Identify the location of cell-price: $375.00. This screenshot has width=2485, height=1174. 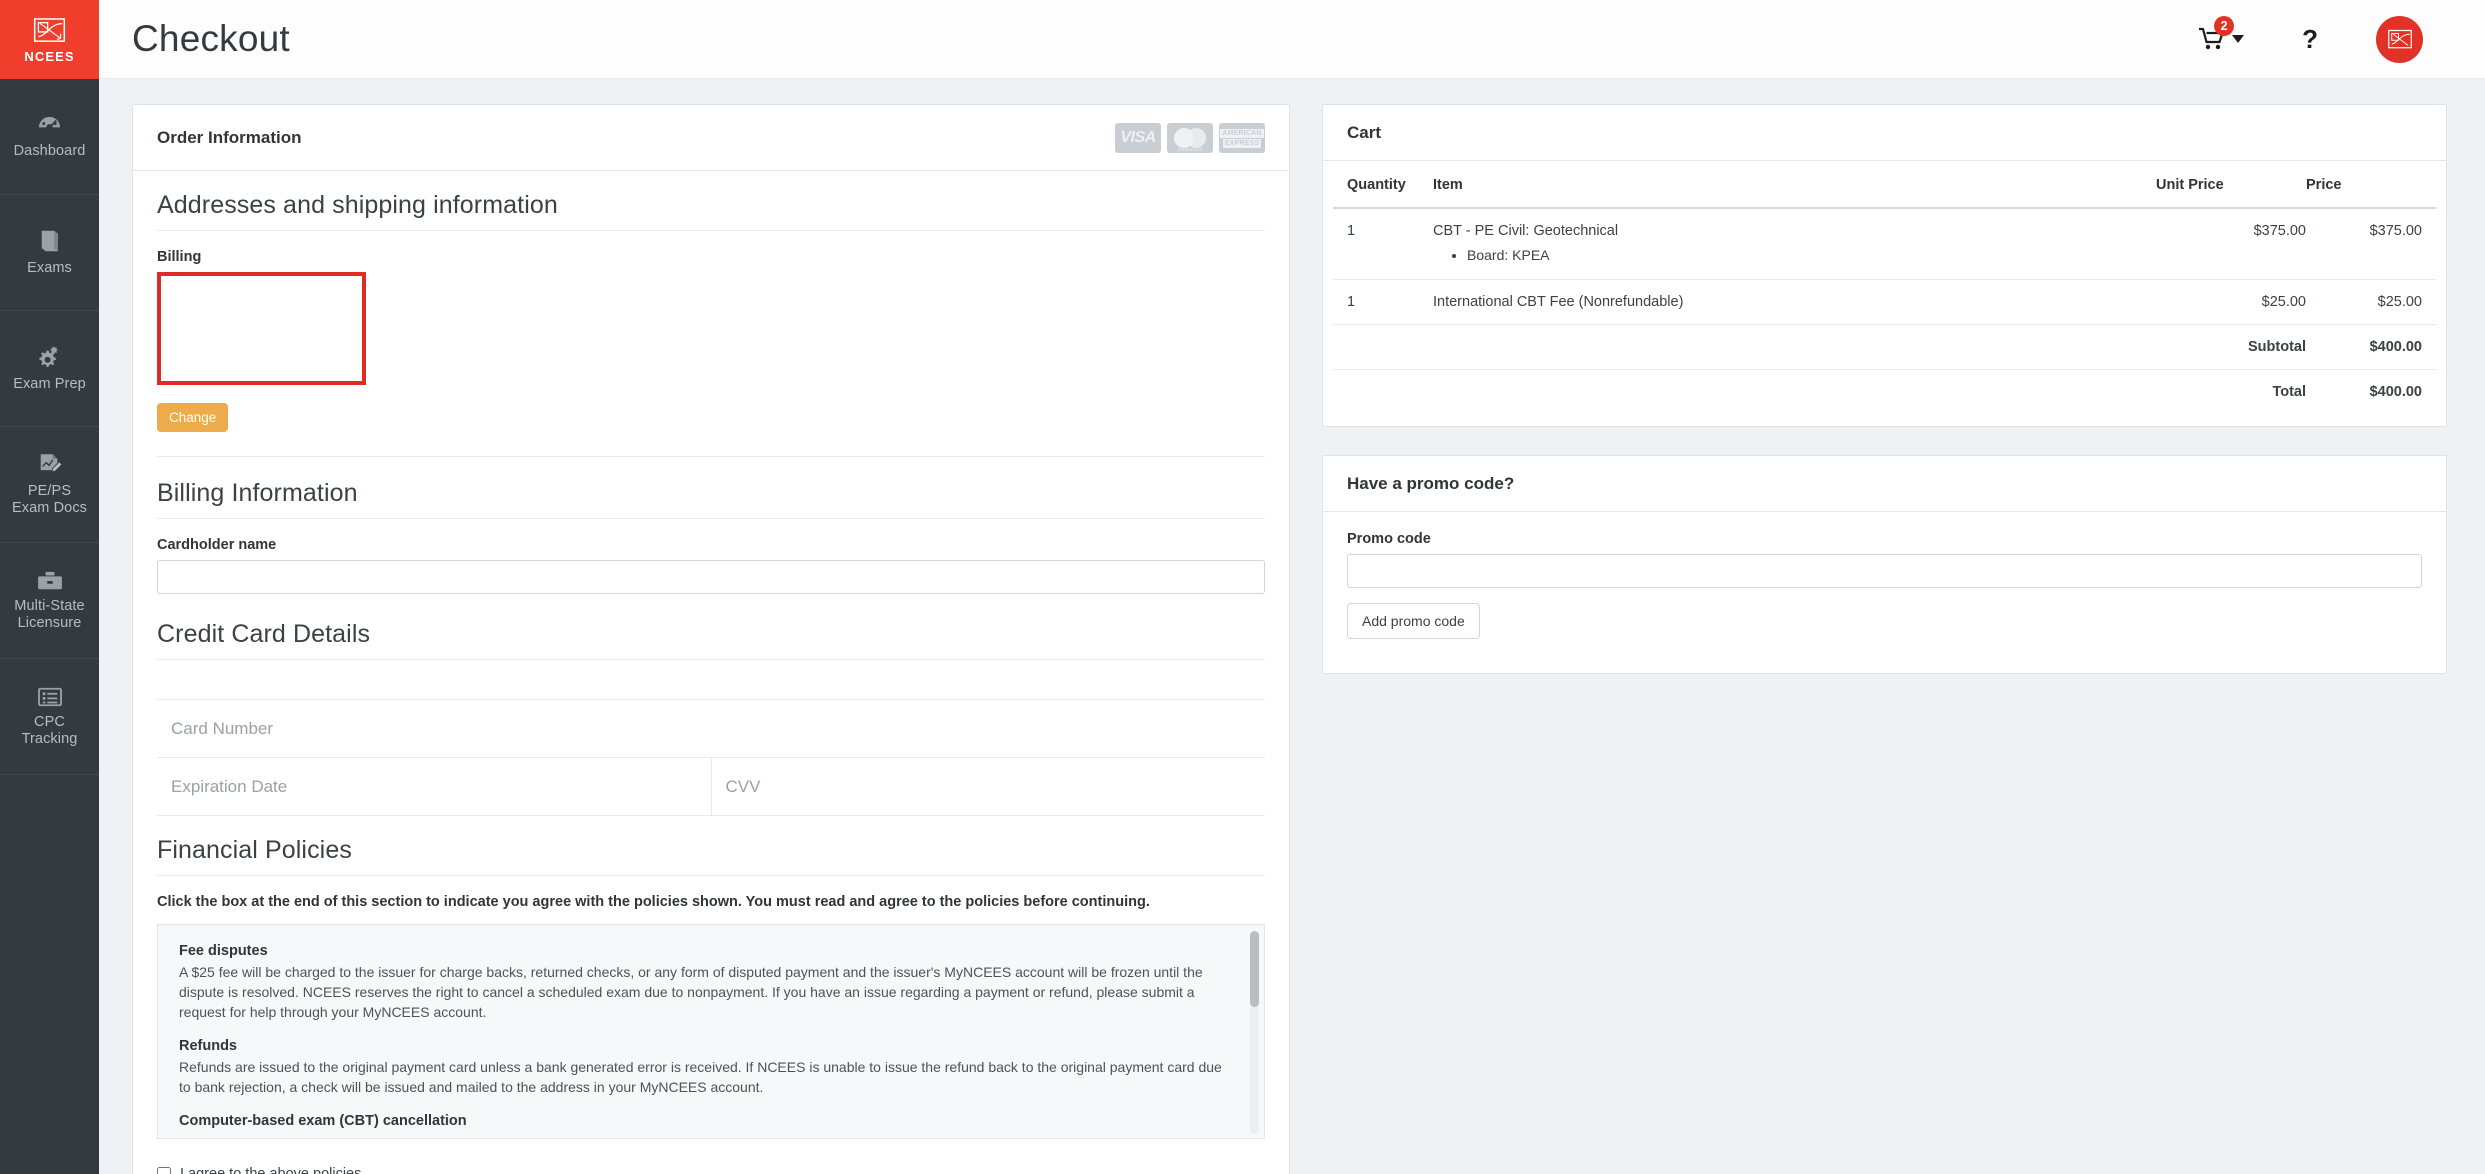
(2371, 244).